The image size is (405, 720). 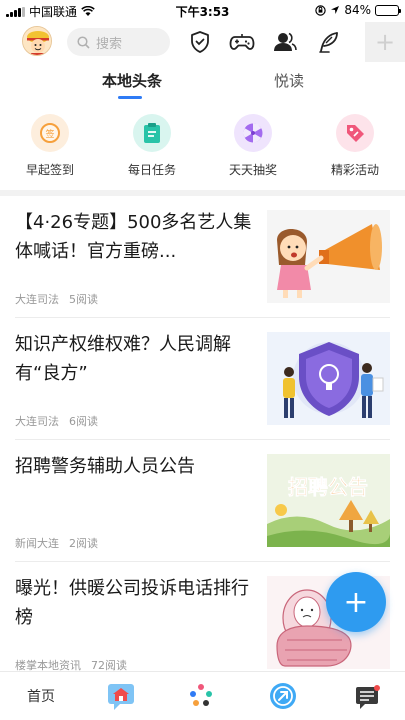 I want to click on avatar, so click(x=37, y=41).